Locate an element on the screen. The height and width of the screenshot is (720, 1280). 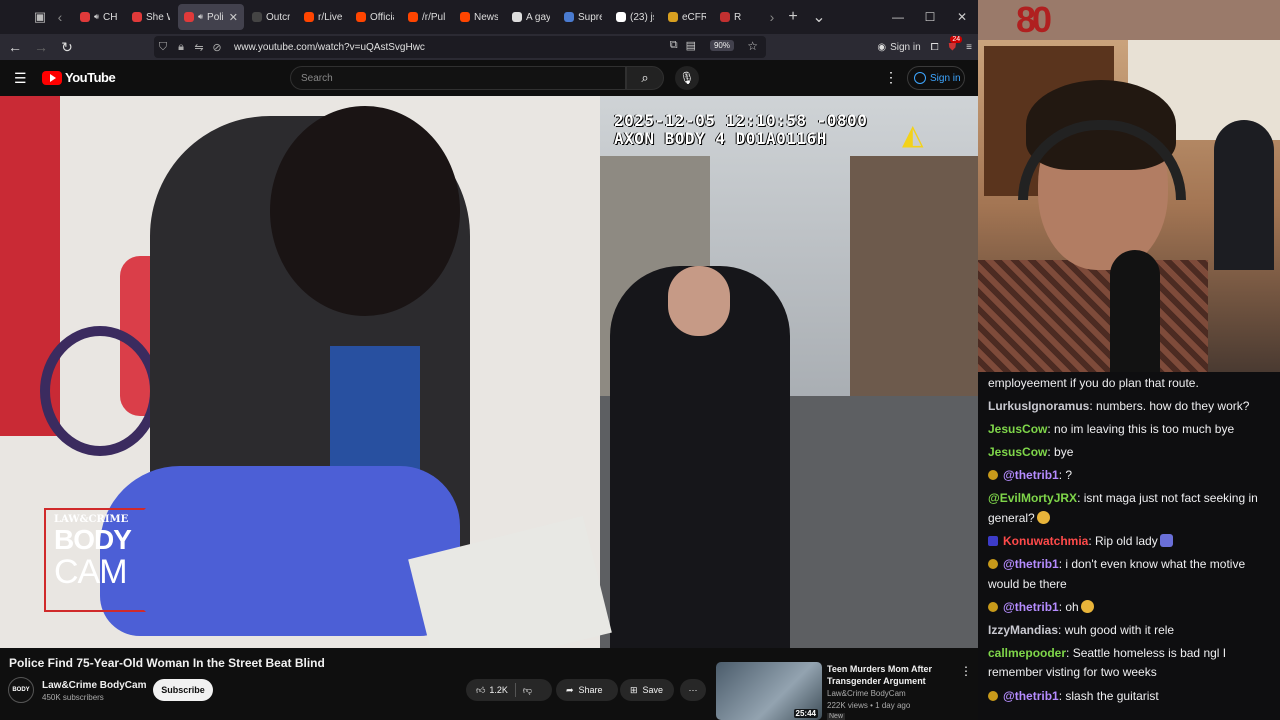
permissions-icon: ⇋ is located at coordinates (199, 47).